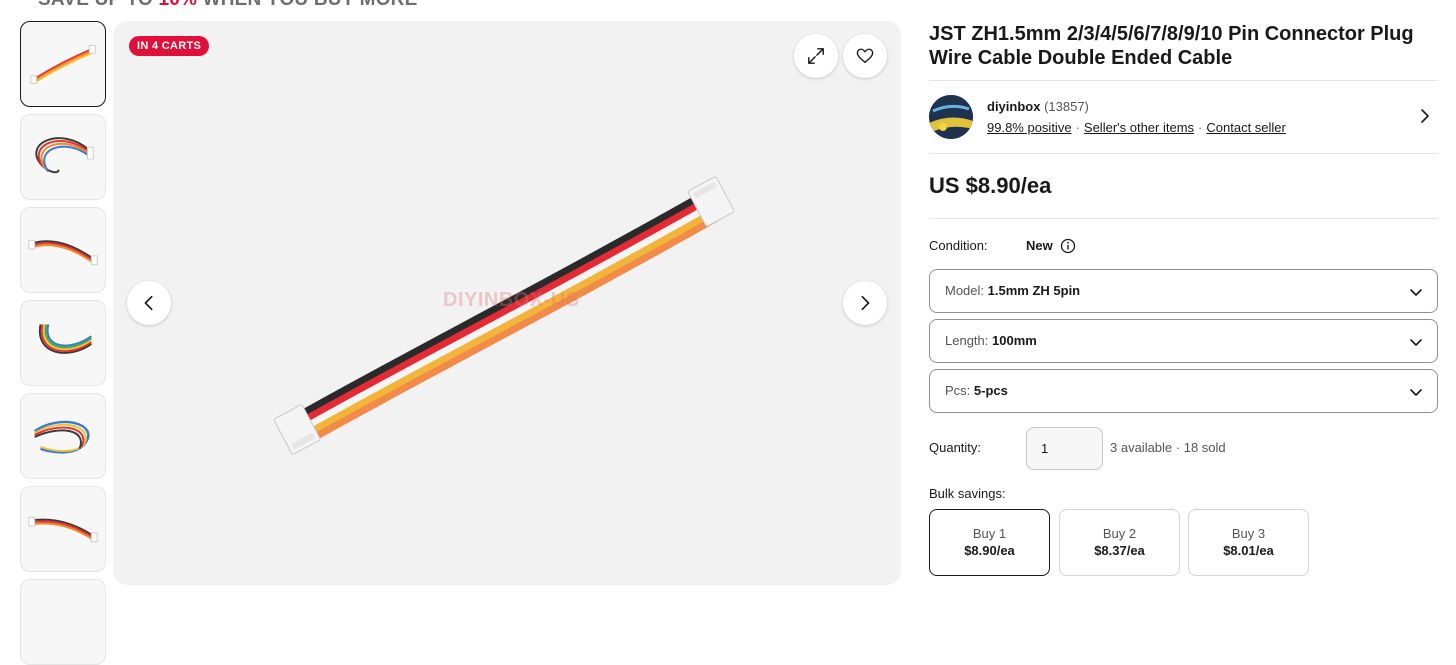  I want to click on bulk-option-buy-3: Buy 3 $8.01/ea, so click(1248, 542).